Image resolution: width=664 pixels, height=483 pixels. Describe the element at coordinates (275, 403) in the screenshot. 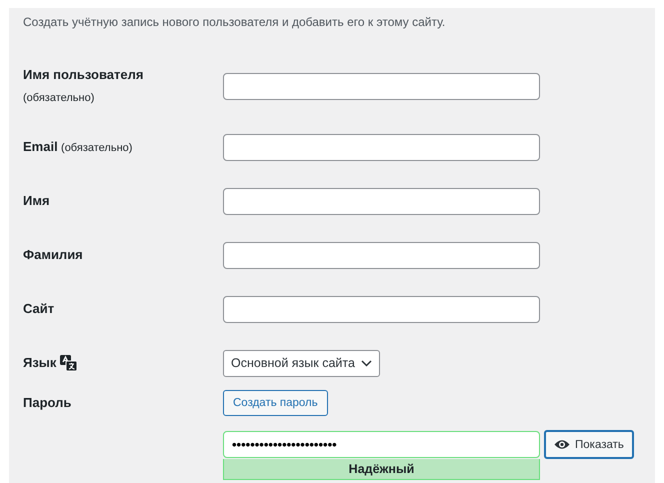

I see `generate-password-button: Создать пароль` at that location.